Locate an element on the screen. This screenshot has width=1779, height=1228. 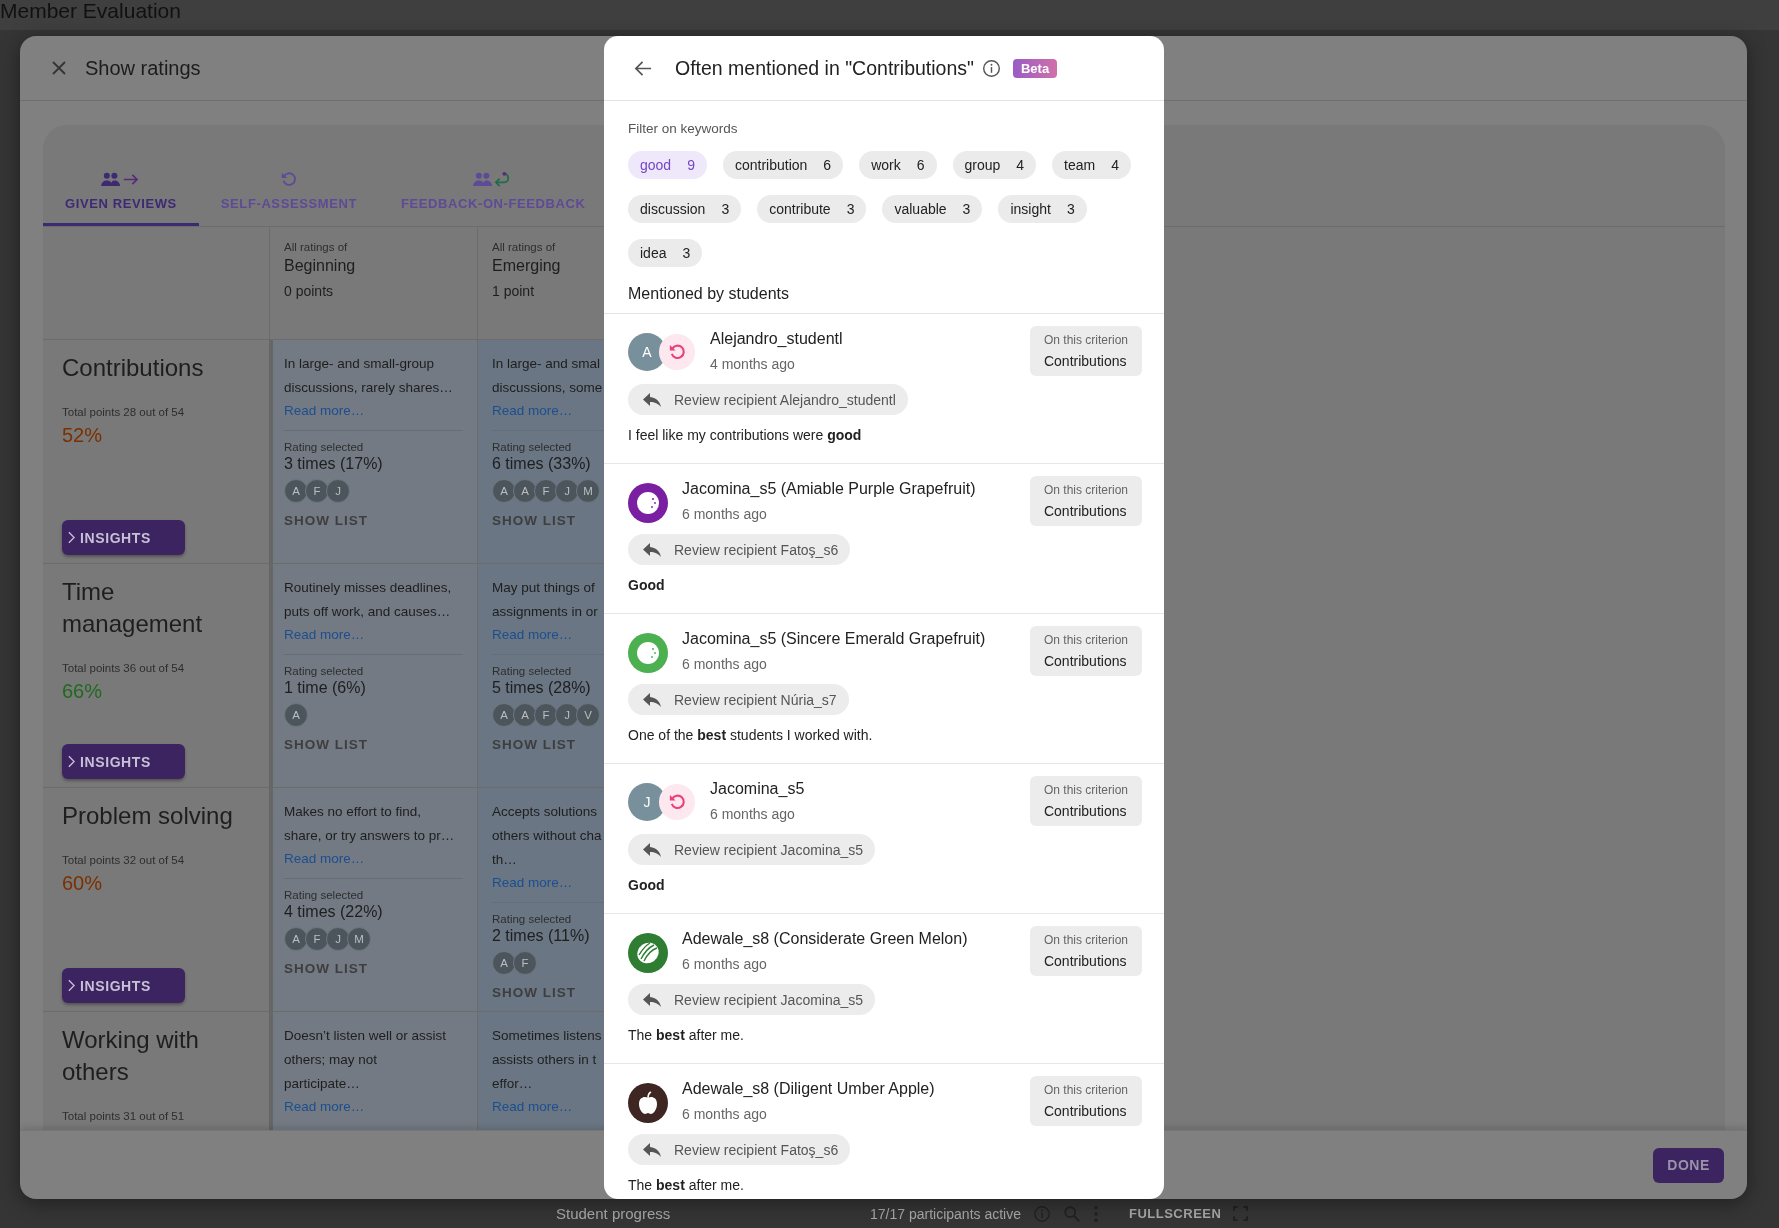
keyword-chip: good 9 is located at coordinates (667, 165).